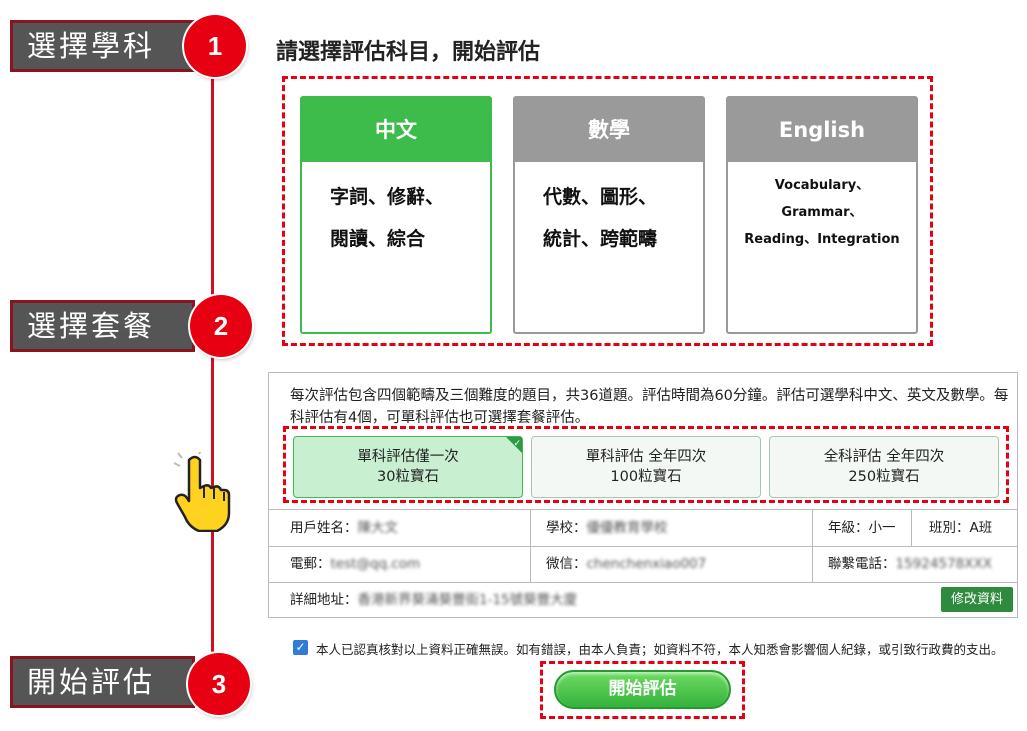 This screenshot has width=1027, height=731. Describe the element at coordinates (517, 444) in the screenshot. I see `check-mark-icon: ✓` at that location.